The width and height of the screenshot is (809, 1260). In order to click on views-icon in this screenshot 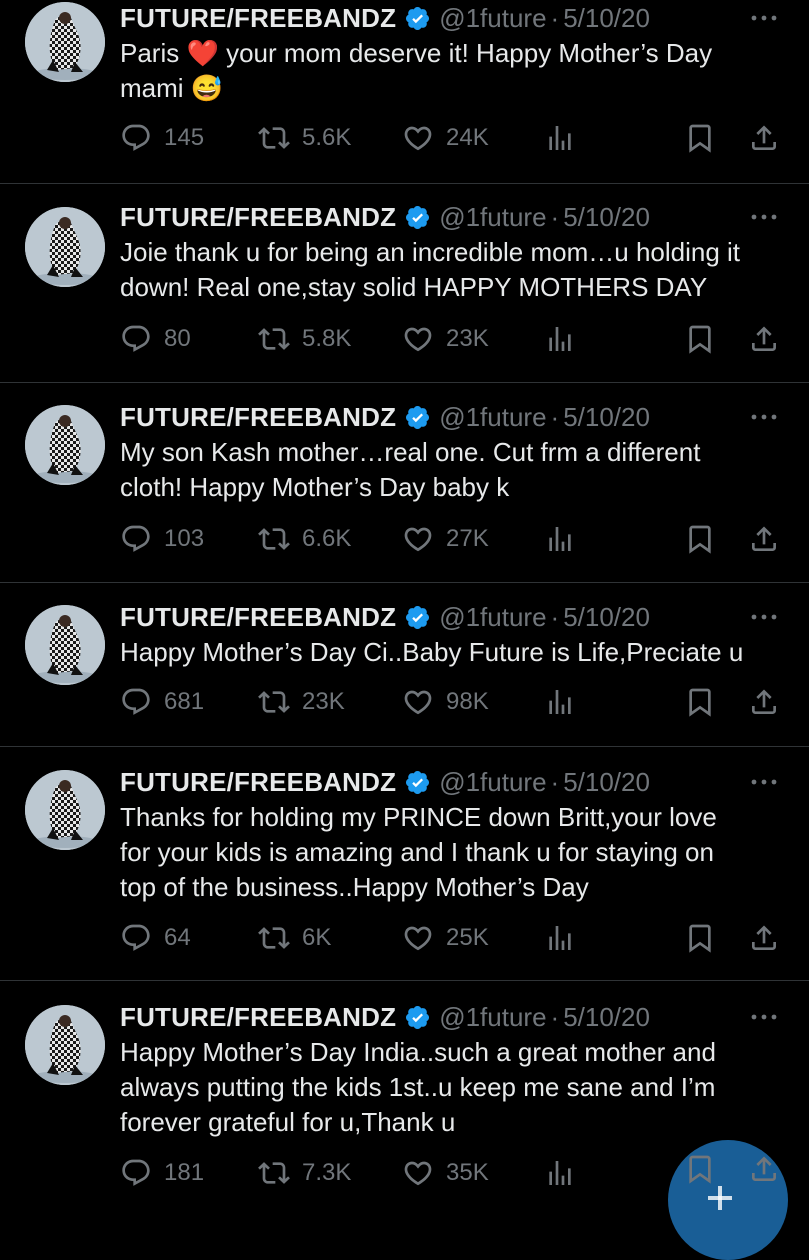, I will do `click(560, 539)`.